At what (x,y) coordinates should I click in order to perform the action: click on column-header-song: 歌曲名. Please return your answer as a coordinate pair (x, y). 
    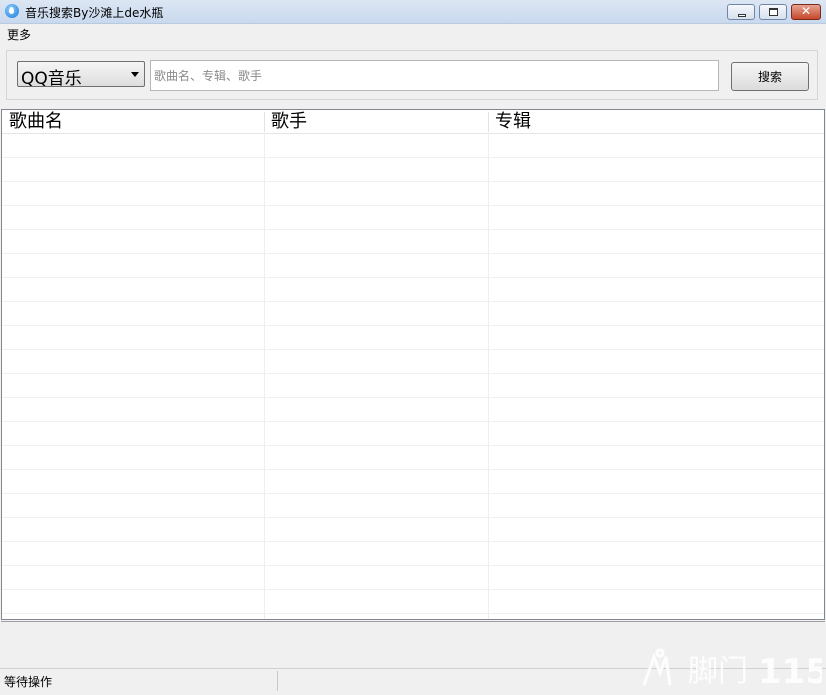
    Looking at the image, I should click on (133, 122).